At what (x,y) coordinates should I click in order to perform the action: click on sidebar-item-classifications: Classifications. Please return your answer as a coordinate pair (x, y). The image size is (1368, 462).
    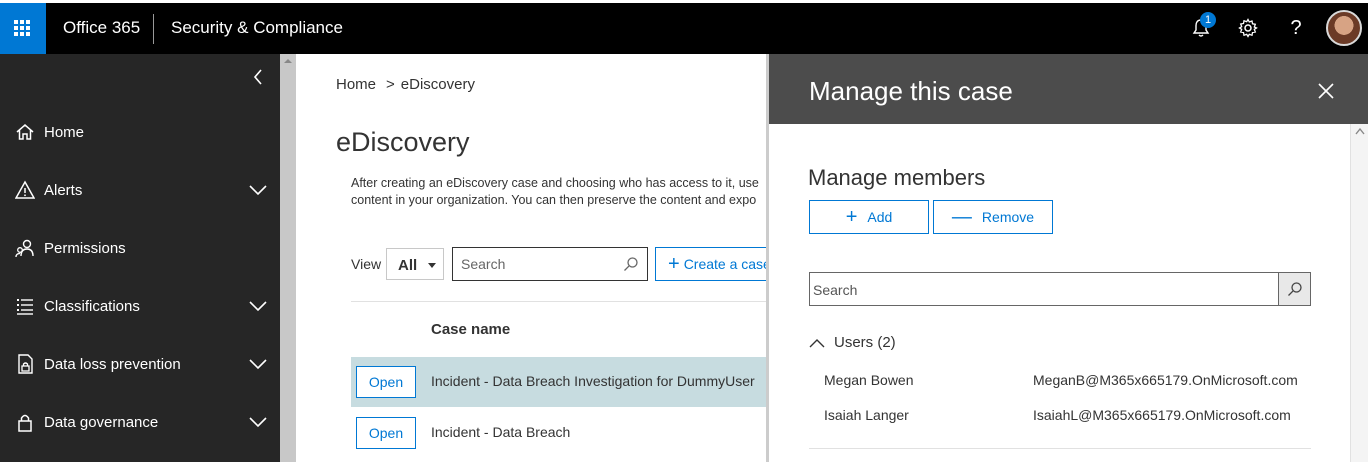
    Looking at the image, I should click on (140, 306).